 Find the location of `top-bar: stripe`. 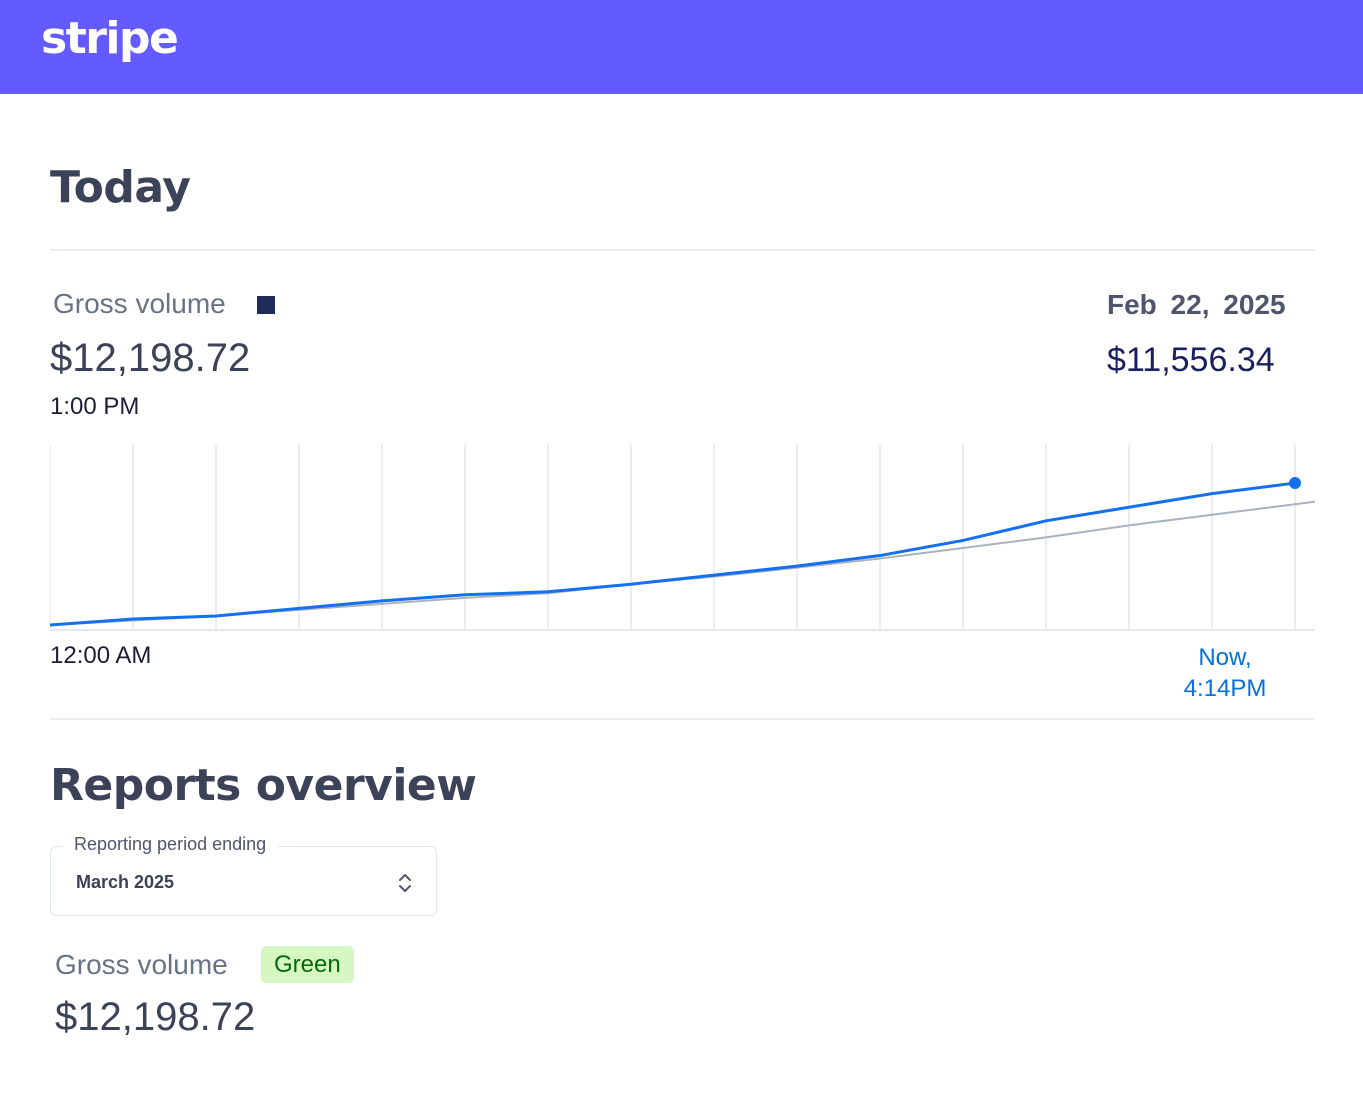

top-bar: stripe is located at coordinates (681, 47).